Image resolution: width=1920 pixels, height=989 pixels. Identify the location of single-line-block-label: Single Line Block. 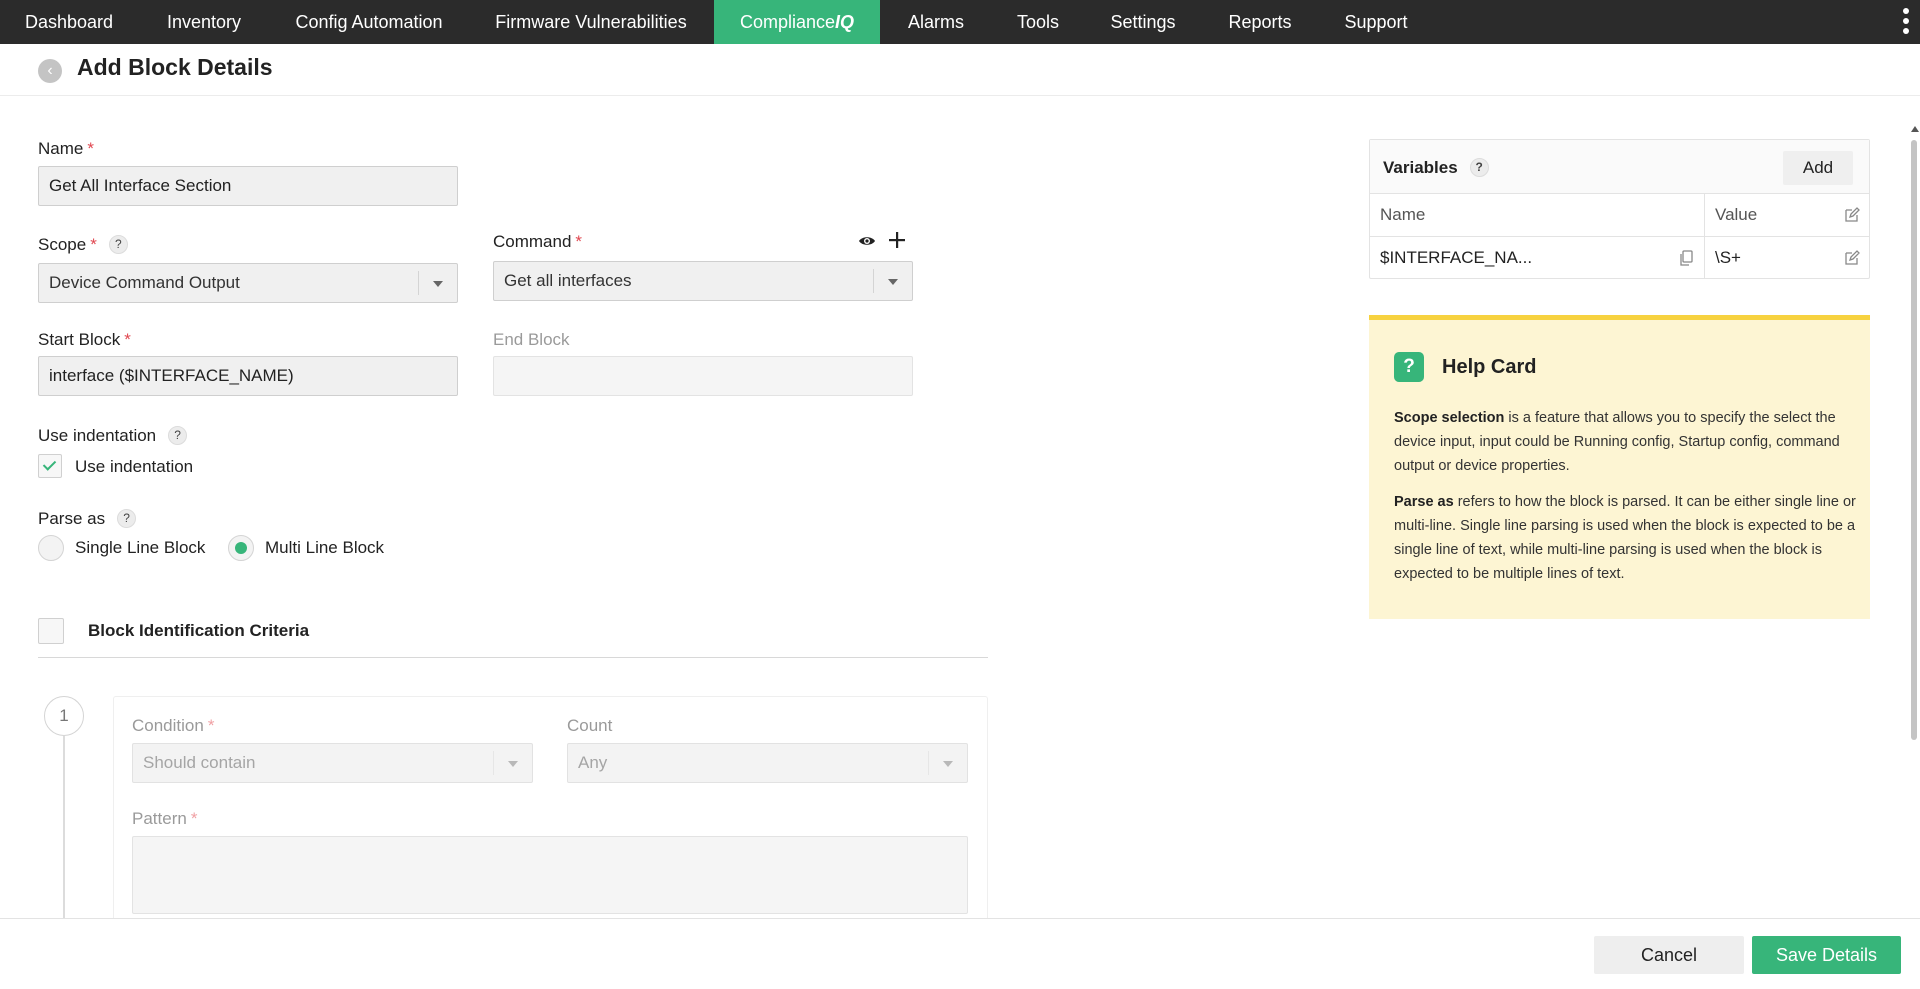
(140, 548).